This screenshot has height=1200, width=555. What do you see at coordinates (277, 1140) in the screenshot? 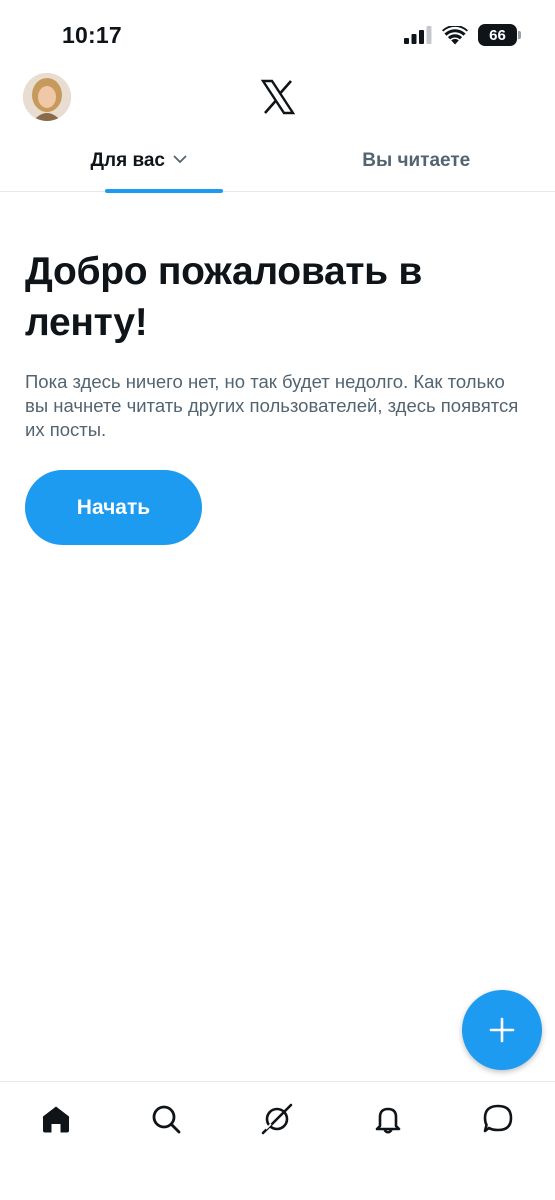
I see `bottom-nav` at bounding box center [277, 1140].